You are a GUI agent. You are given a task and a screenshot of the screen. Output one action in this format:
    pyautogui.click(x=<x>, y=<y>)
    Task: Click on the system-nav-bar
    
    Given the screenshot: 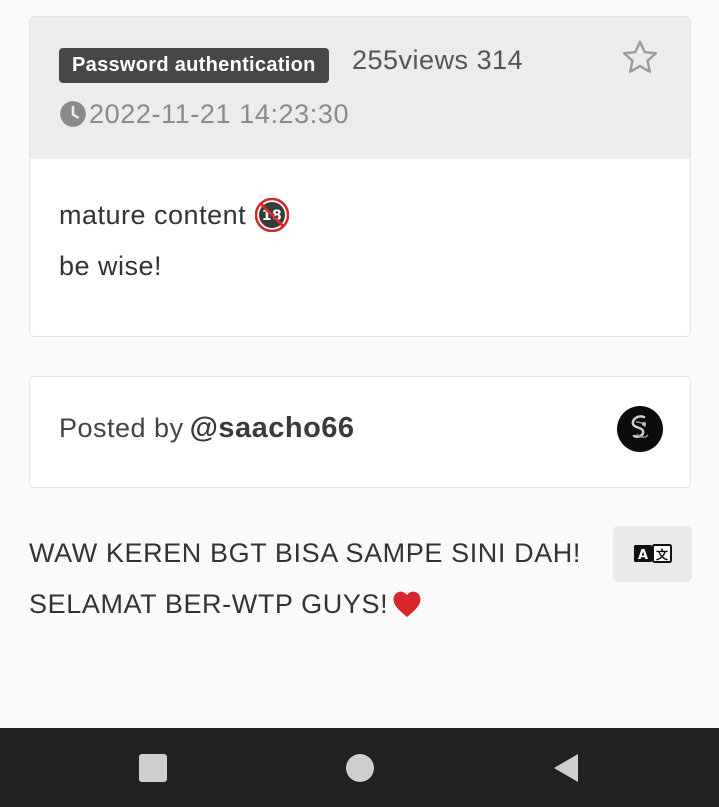 What is the action you would take?
    pyautogui.click(x=359, y=767)
    